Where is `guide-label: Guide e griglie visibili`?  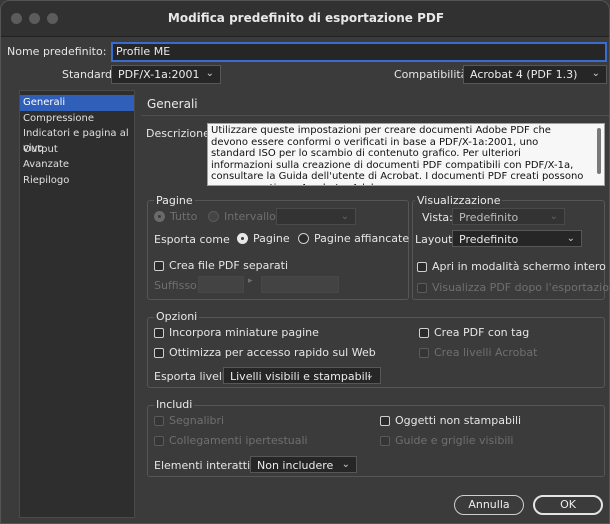 guide-label: Guide e griglie visibili is located at coordinates (454, 440).